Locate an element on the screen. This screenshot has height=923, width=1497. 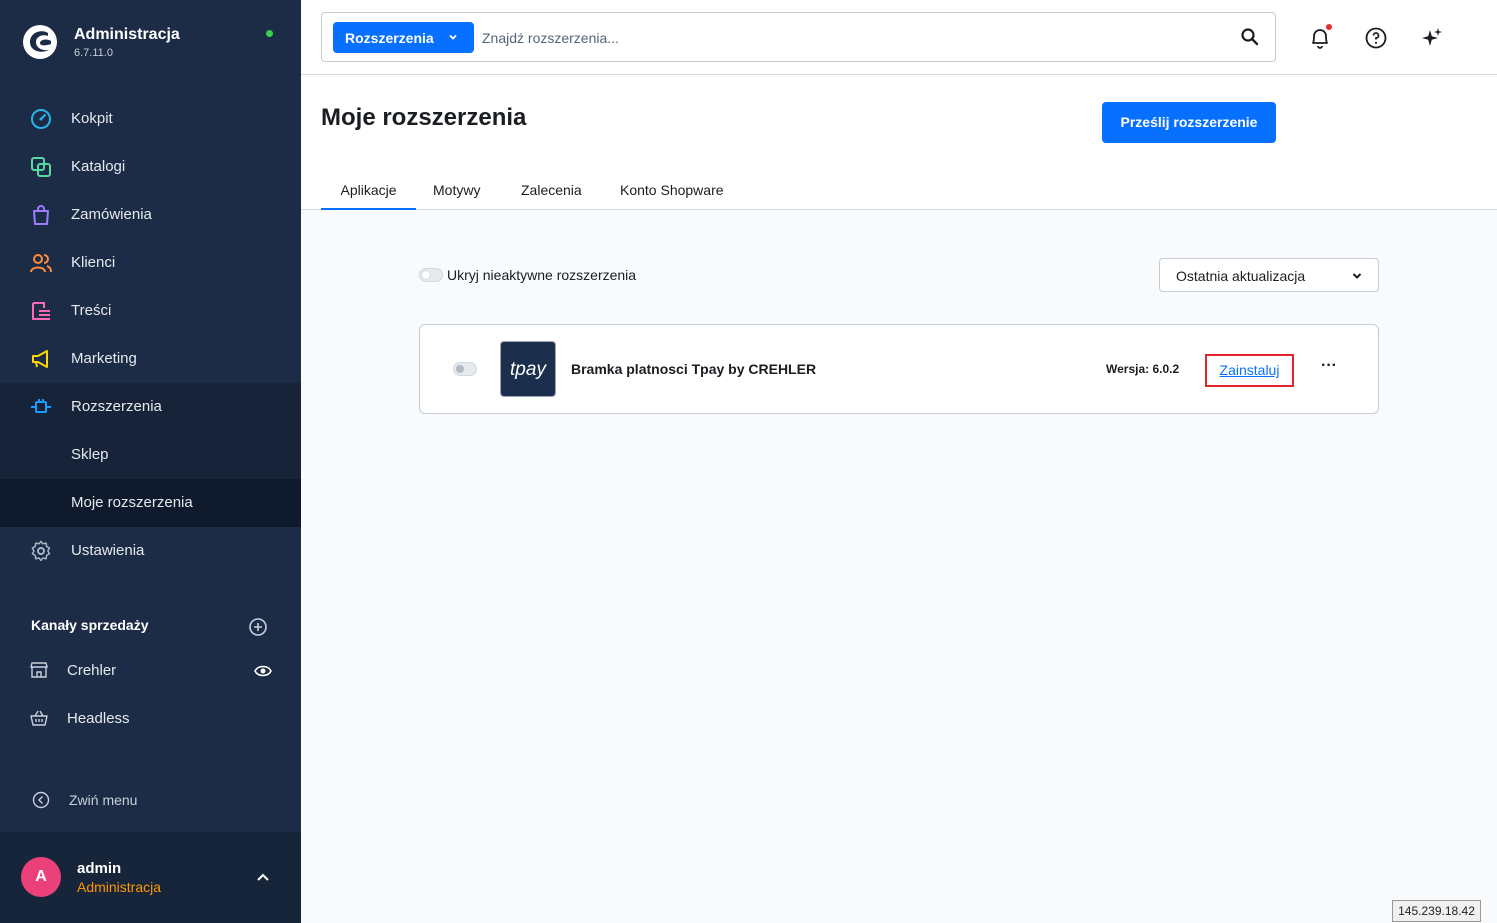
shopping-bag-icon is located at coordinates (41, 215).